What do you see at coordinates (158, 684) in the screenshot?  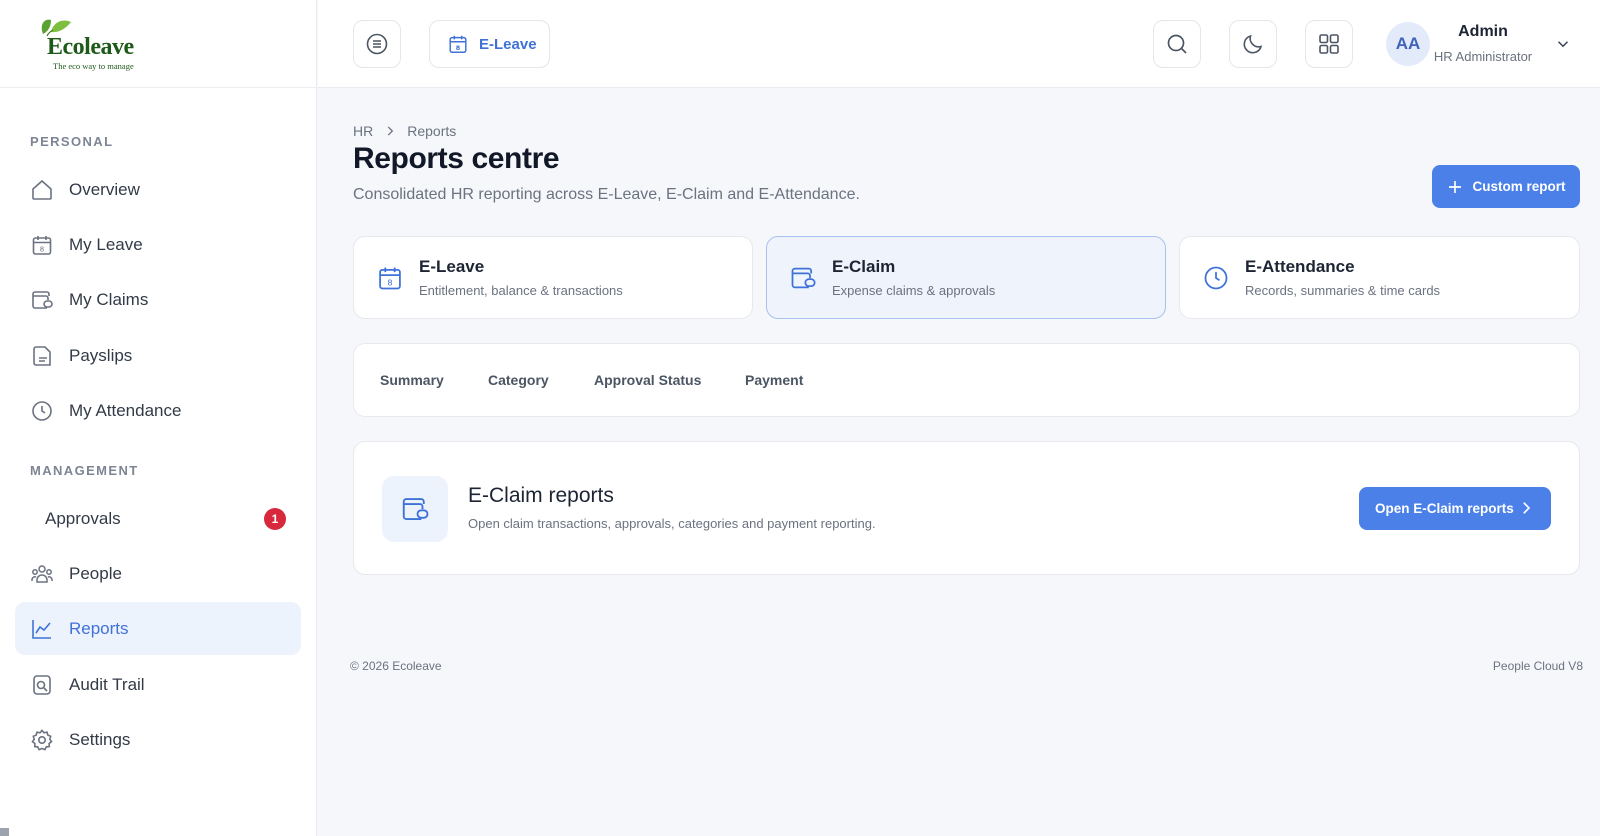 I see `sidebar-item-audit-trail: Audit Trail` at bounding box center [158, 684].